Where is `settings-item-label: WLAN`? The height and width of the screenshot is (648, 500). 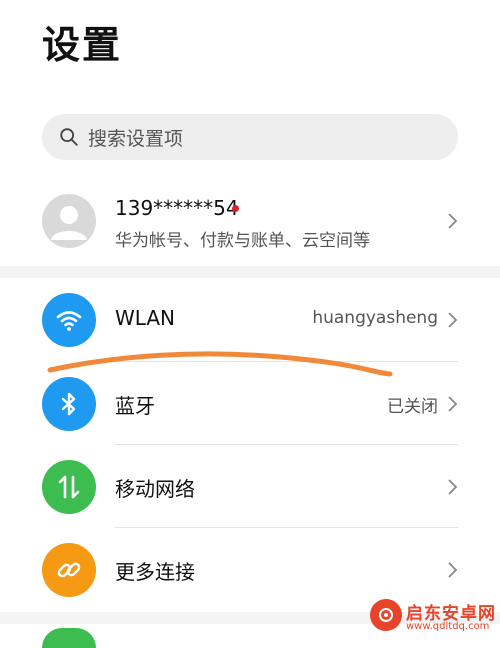
settings-item-label: WLAN is located at coordinates (145, 318).